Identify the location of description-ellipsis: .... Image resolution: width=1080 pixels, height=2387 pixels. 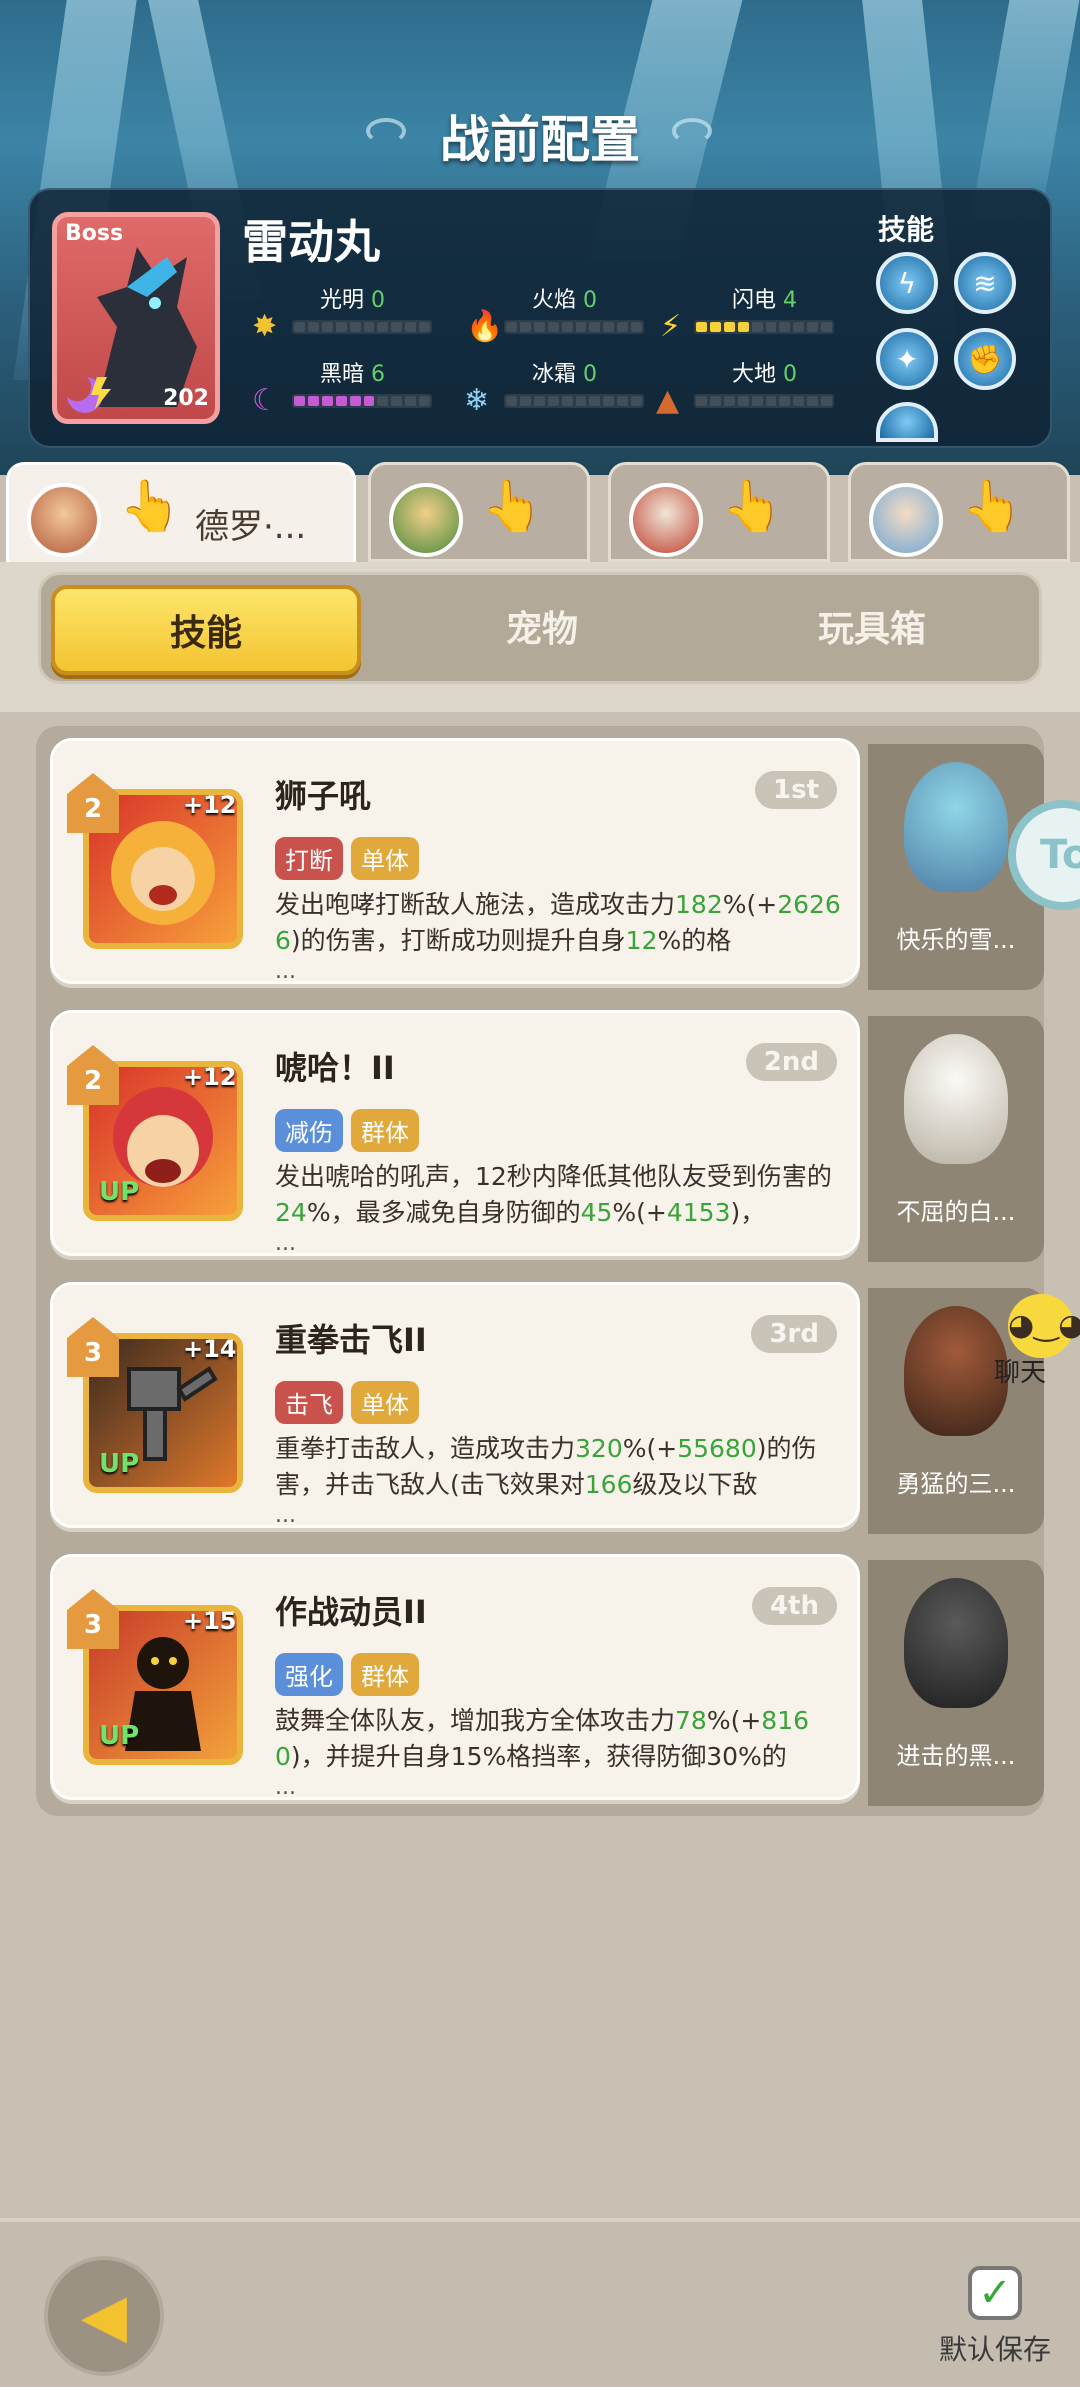
(285, 971).